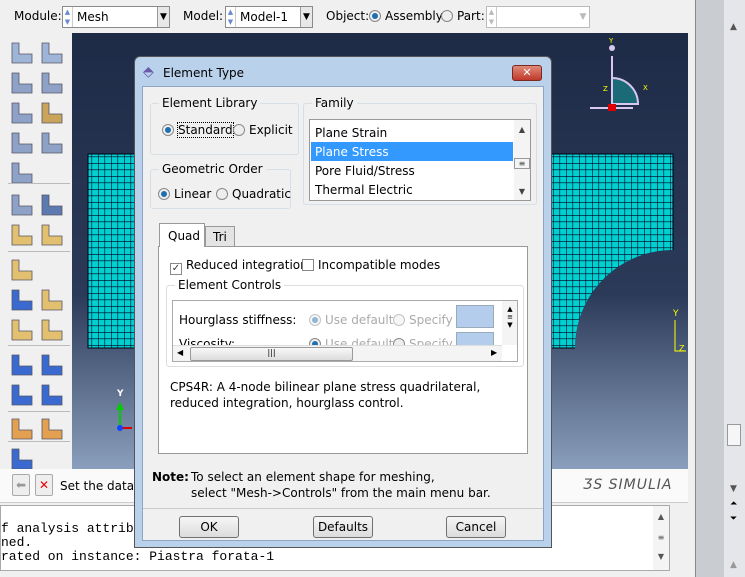  What do you see at coordinates (522, 160) in the screenshot?
I see `family-scrollbar: ▲ ≡ ▼` at bounding box center [522, 160].